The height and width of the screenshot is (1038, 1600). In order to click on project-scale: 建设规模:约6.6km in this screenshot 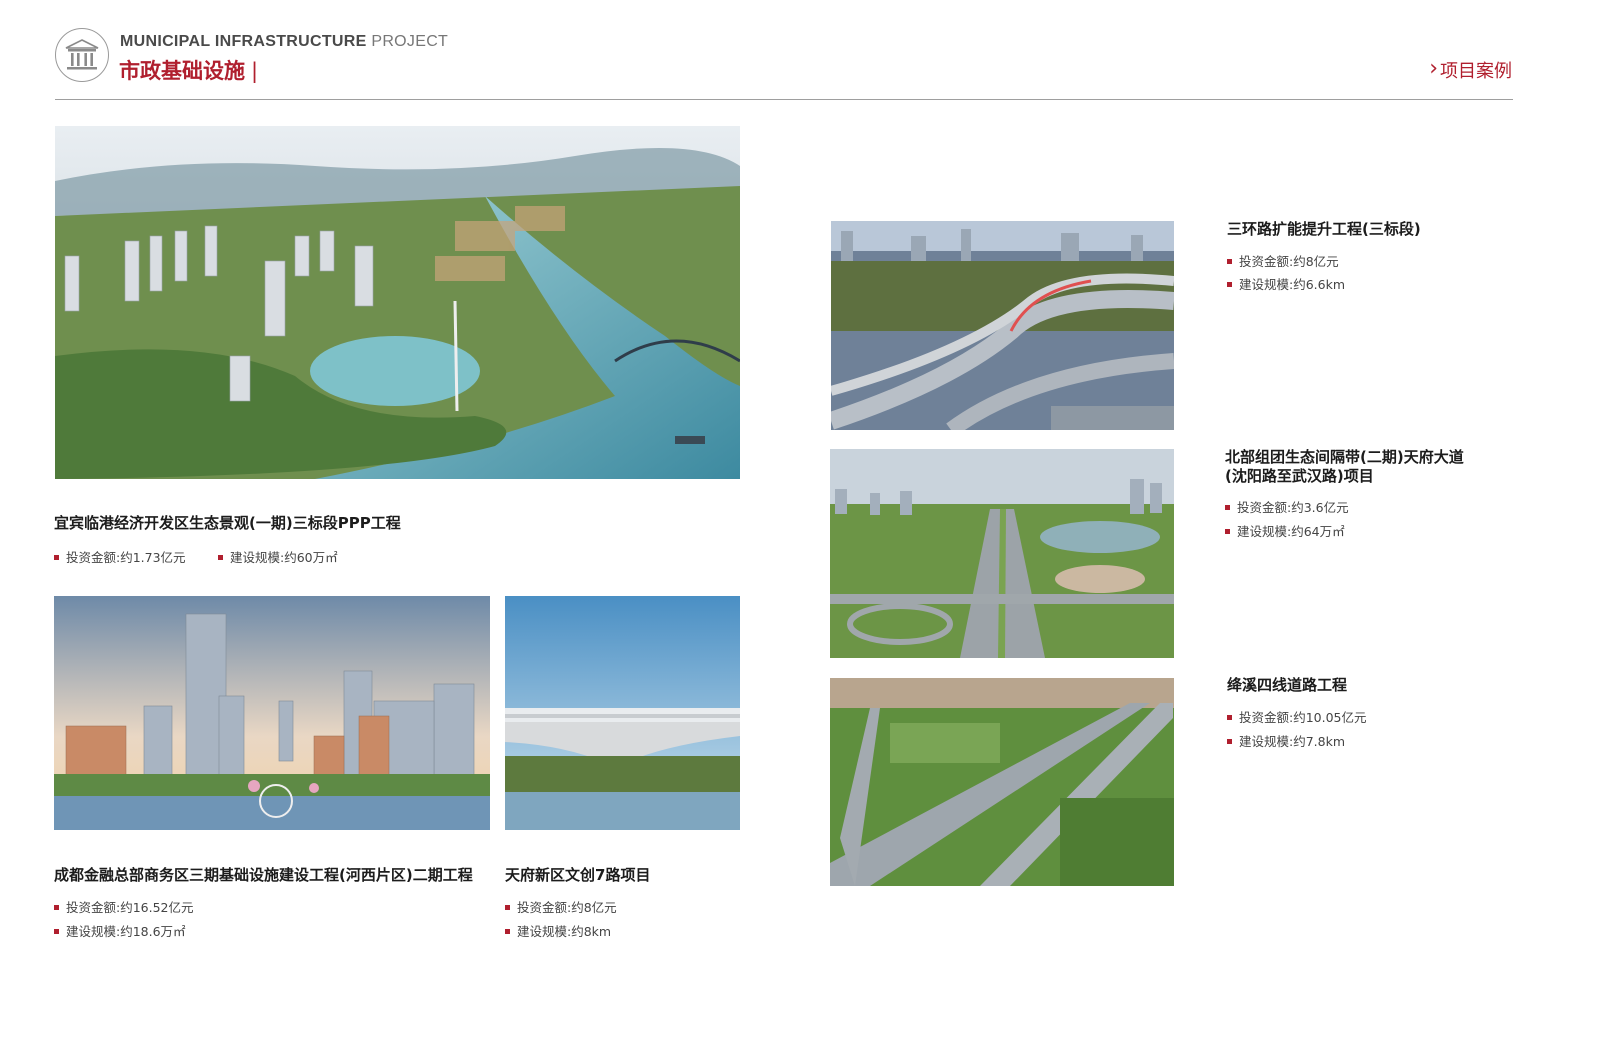, I will do `click(1286, 285)`.